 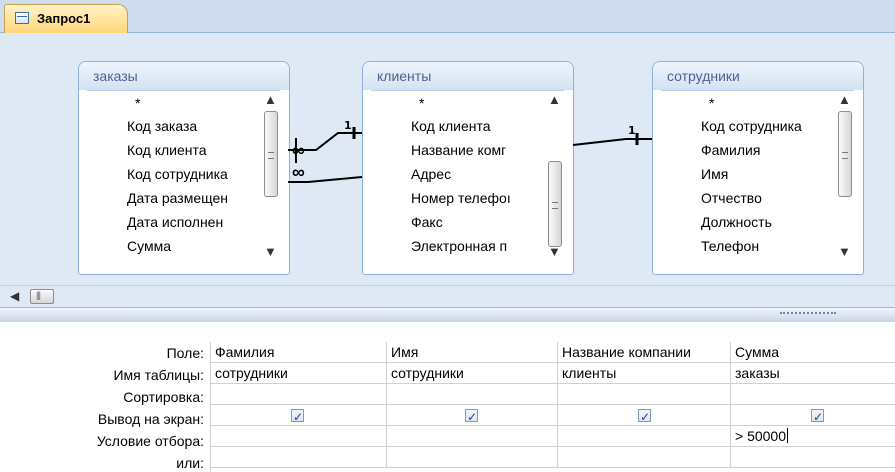 What do you see at coordinates (190, 463) in the screenshot?
I see `row-label-or: или:` at bounding box center [190, 463].